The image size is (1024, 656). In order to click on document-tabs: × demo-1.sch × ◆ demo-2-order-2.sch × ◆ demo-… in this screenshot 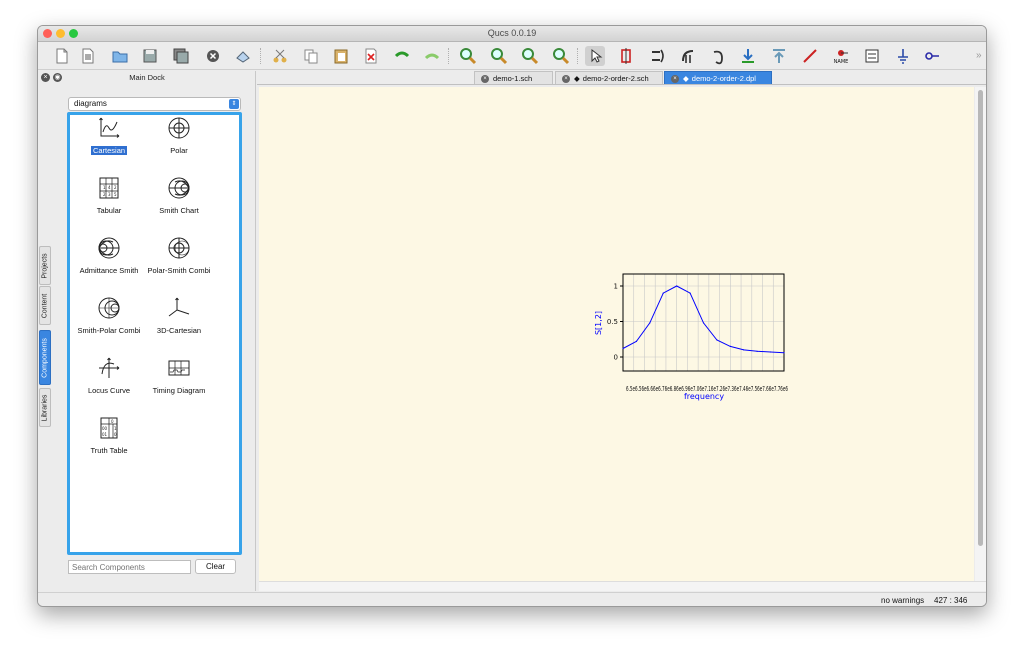, I will do `click(621, 77)`.